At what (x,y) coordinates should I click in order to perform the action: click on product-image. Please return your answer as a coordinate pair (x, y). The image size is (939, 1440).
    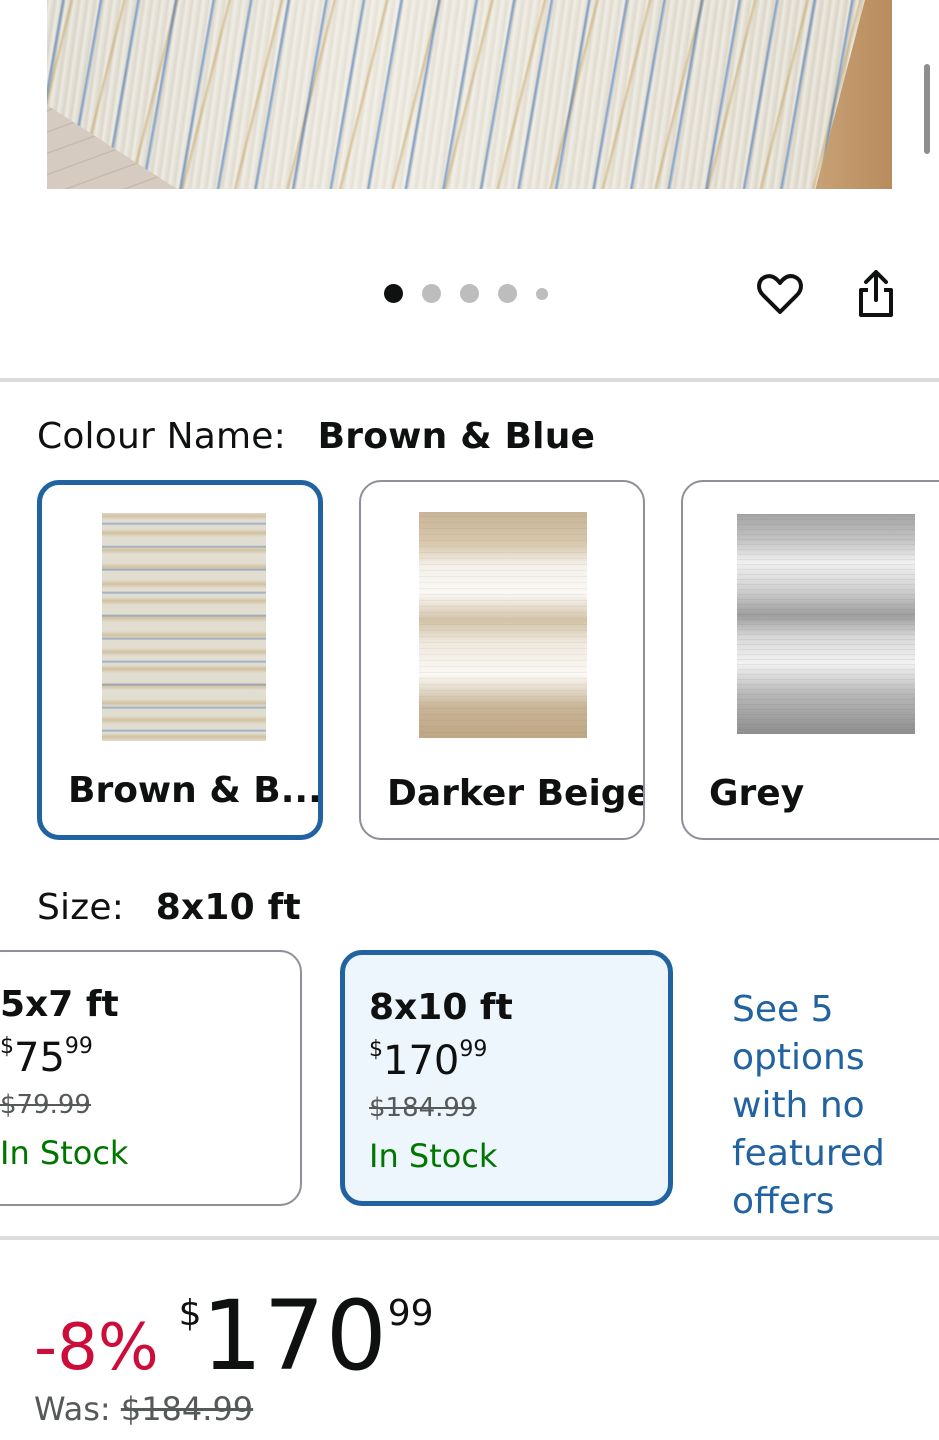
    Looking at the image, I should click on (469, 94).